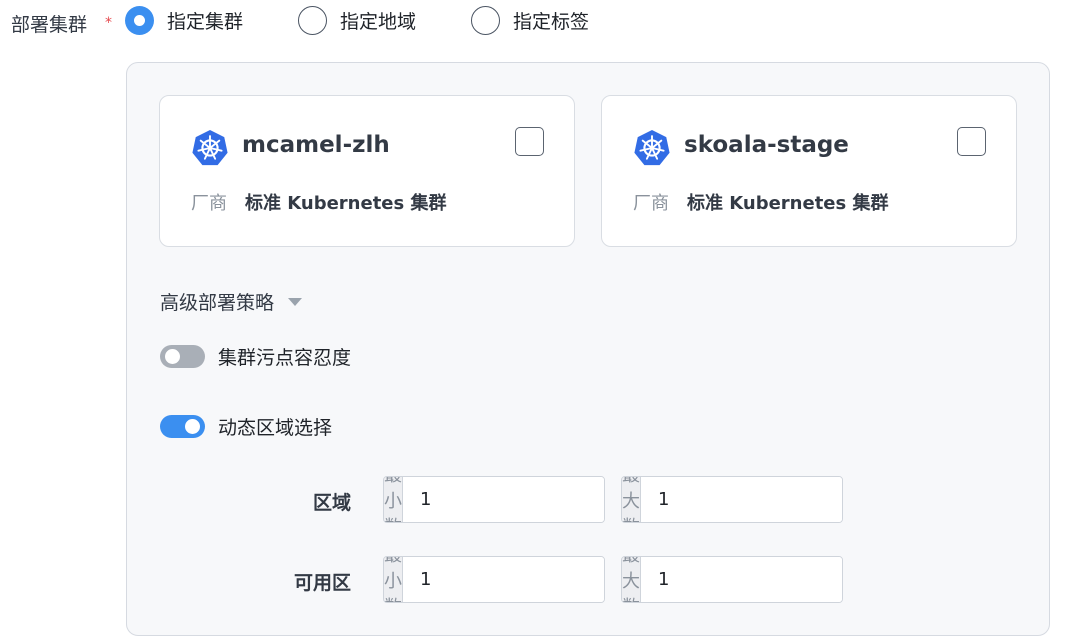  Describe the element at coordinates (285, 358) in the screenshot. I see `taint-toleration-label: 集群污点容忍度` at that location.